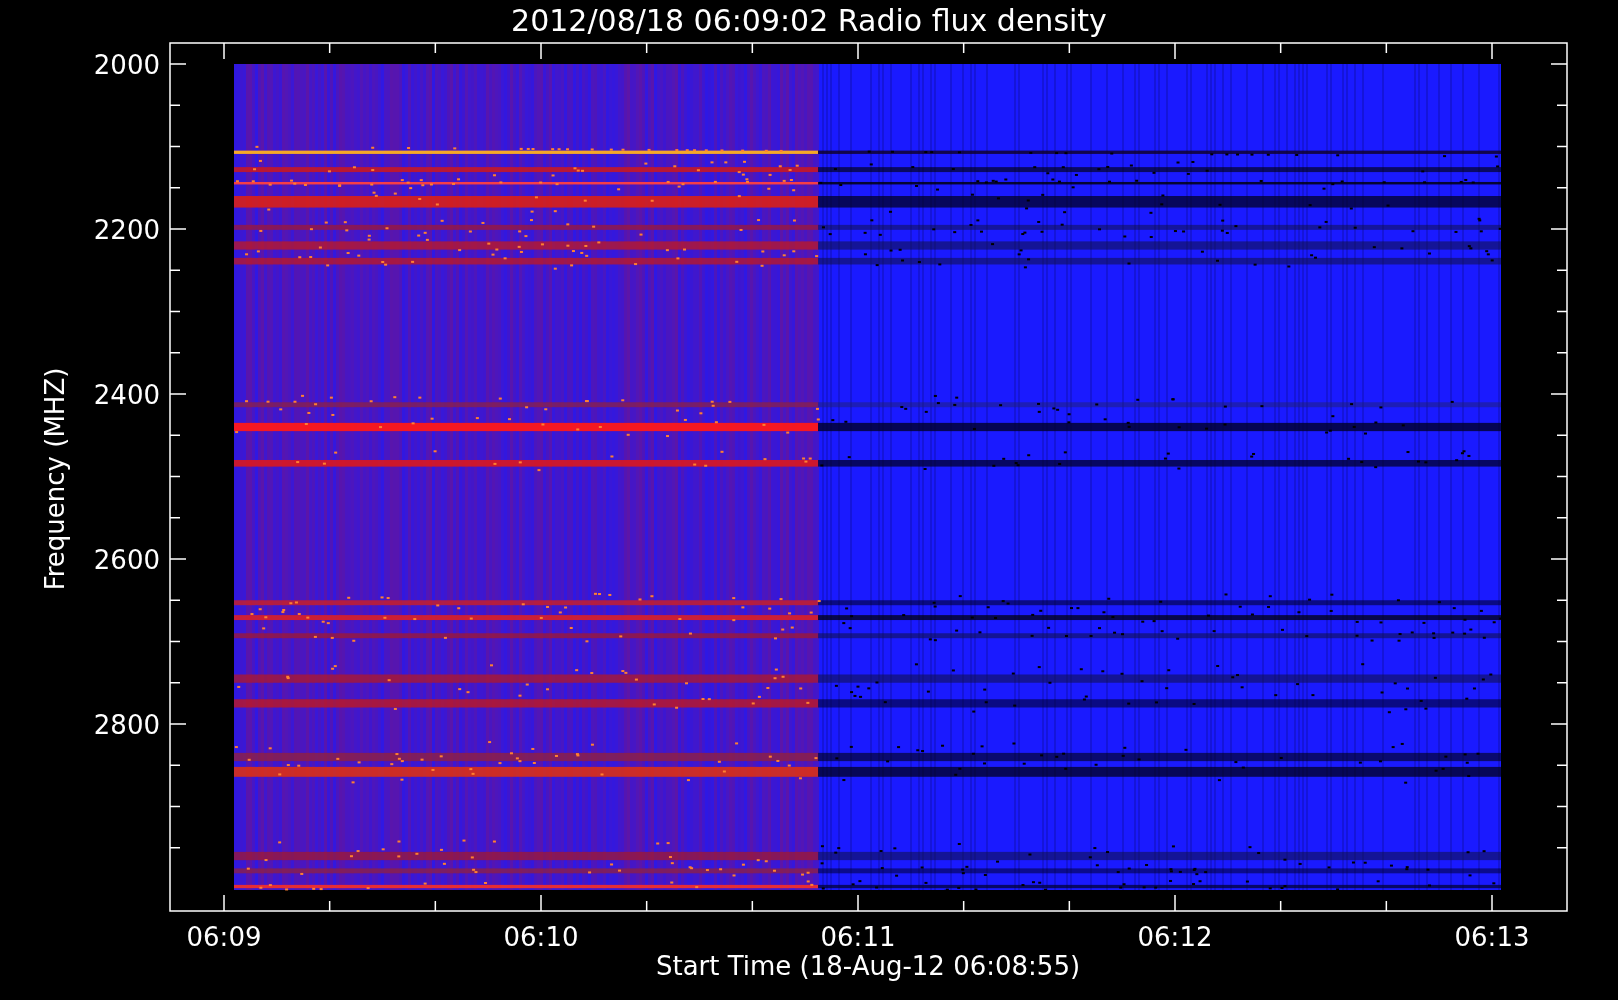 This screenshot has height=1000, width=1618. I want to click on y-tick-label: 2200, so click(126, 230).